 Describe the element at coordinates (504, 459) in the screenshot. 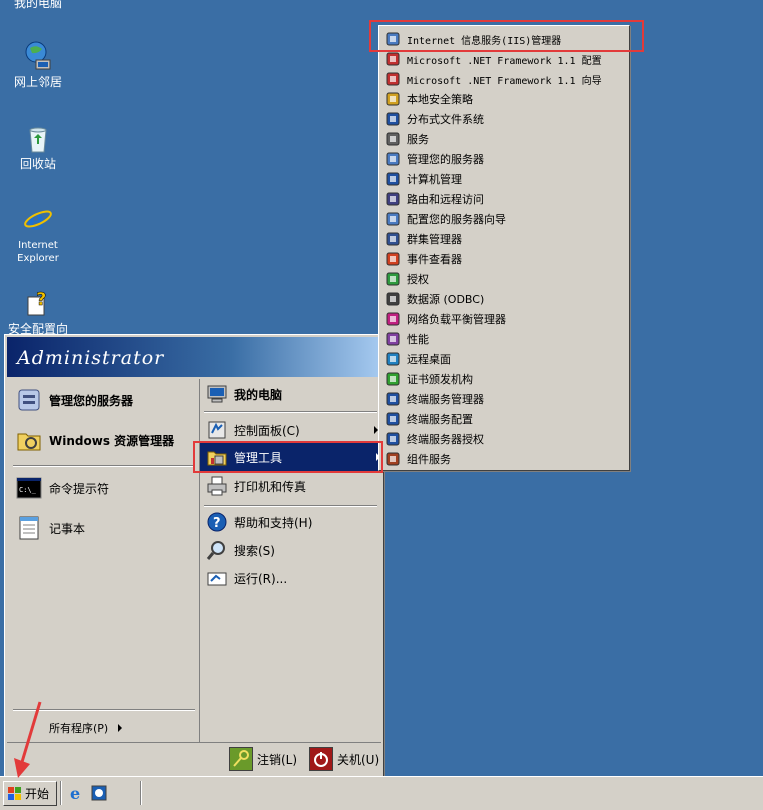

I see `submenu-item: 组件服务` at that location.